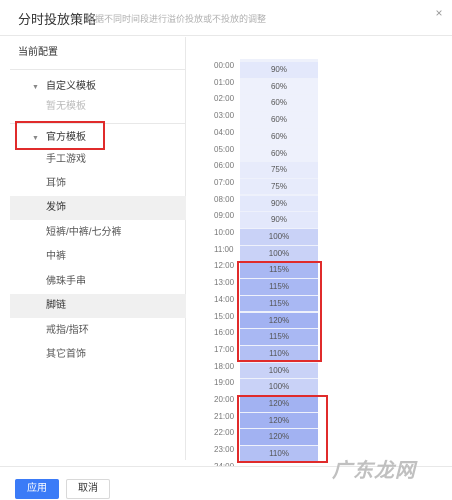  I want to click on apply-button: 应用, so click(37, 489).